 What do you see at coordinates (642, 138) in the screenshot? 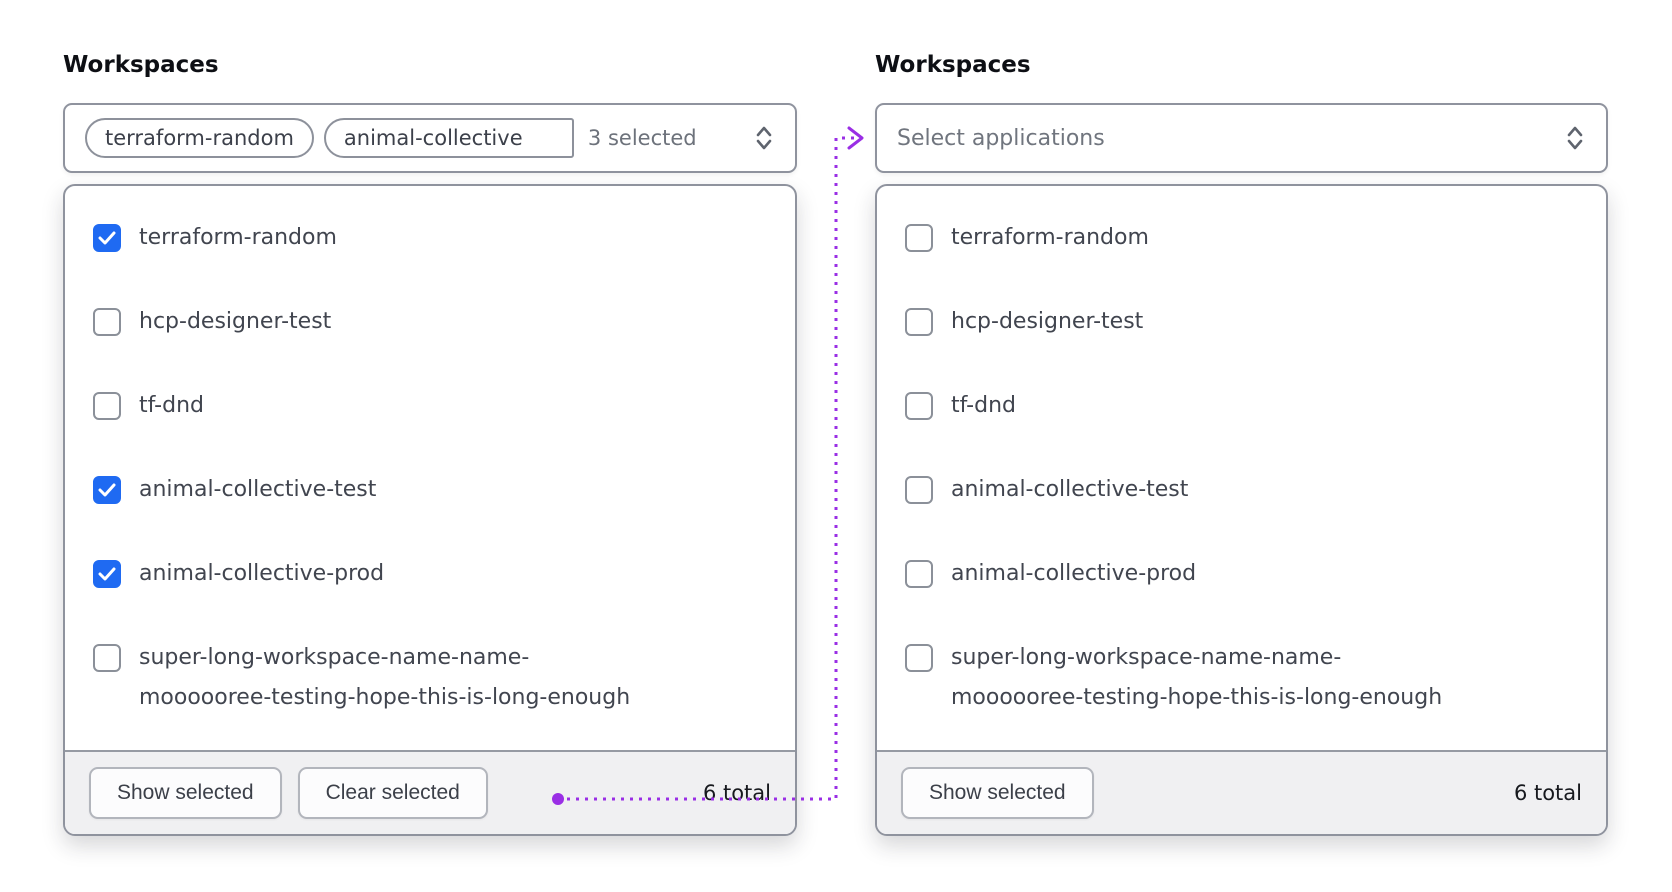
I see `selected-count-text: 3 selected` at bounding box center [642, 138].